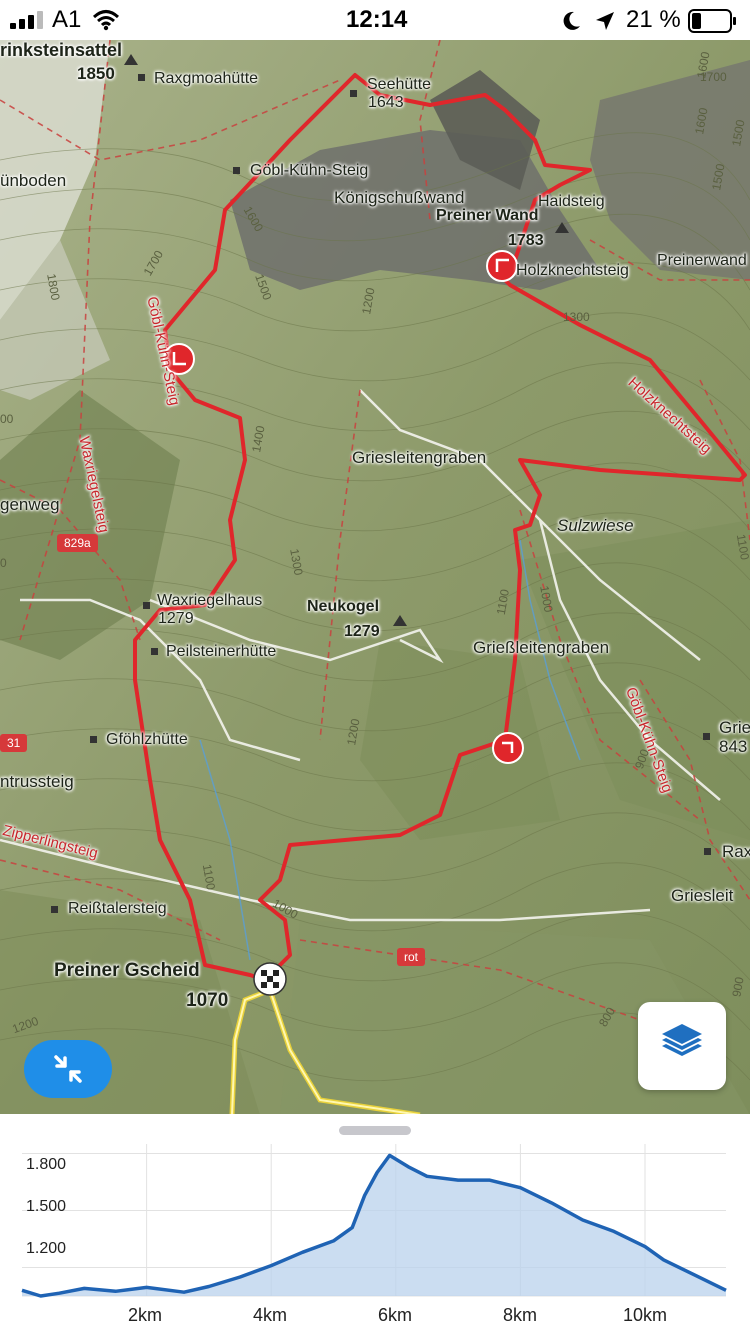 Image resolution: width=750 pixels, height=1334 pixels. I want to click on trail-label: Göbl-Kühn-Steig, so click(309, 170).